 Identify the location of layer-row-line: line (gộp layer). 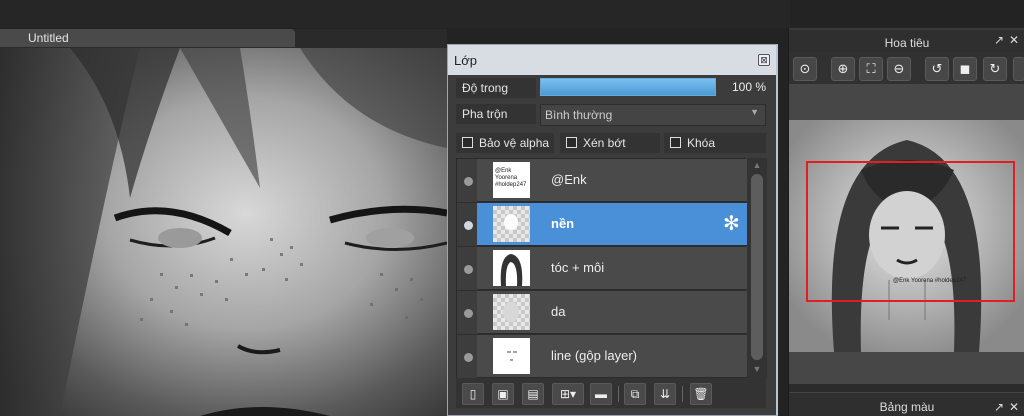
(602, 356).